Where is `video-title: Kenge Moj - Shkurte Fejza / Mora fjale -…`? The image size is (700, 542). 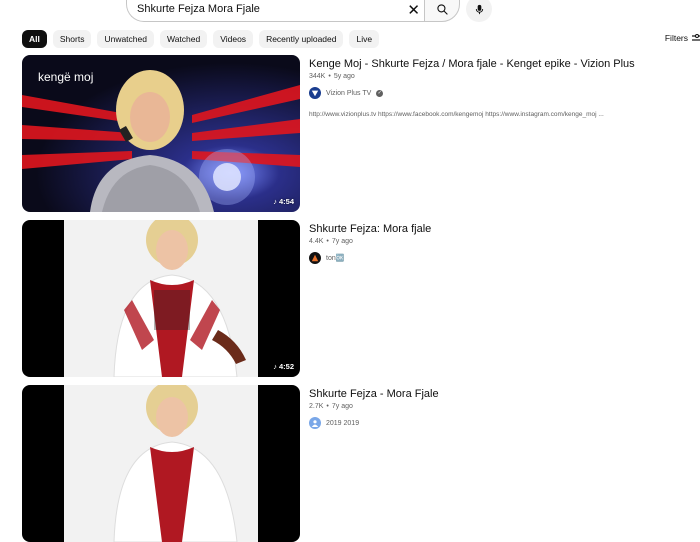 video-title: Kenge Moj - Shkurte Fejza / Mora fjale -… is located at coordinates (504, 64).